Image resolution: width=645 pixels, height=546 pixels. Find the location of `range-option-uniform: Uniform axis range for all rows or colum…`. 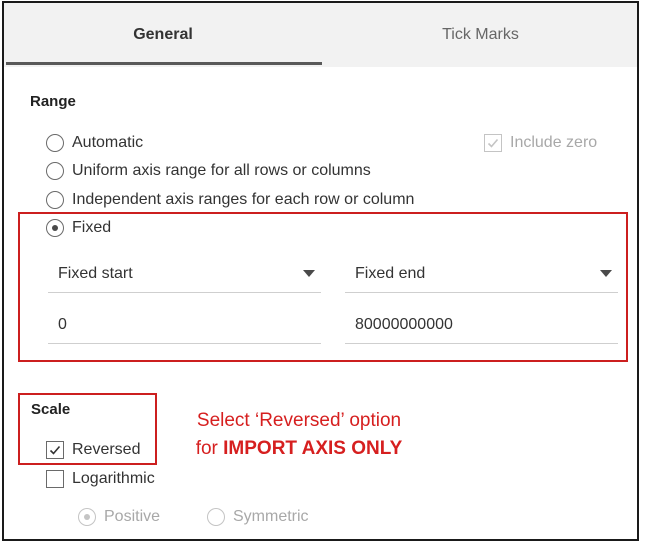

range-option-uniform: Uniform axis range for all rows or colum… is located at coordinates (208, 171).